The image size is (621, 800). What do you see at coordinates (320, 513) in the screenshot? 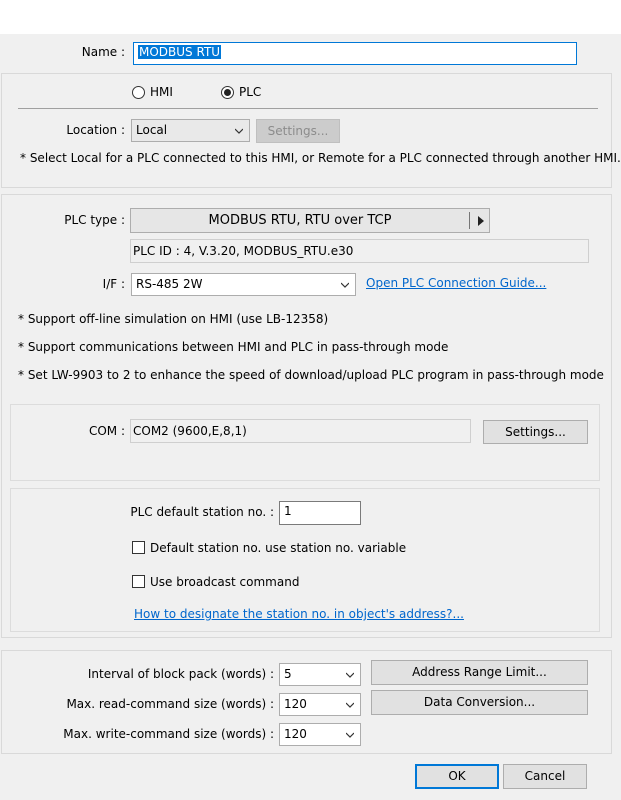
I see `station-default-input: 1` at bounding box center [320, 513].